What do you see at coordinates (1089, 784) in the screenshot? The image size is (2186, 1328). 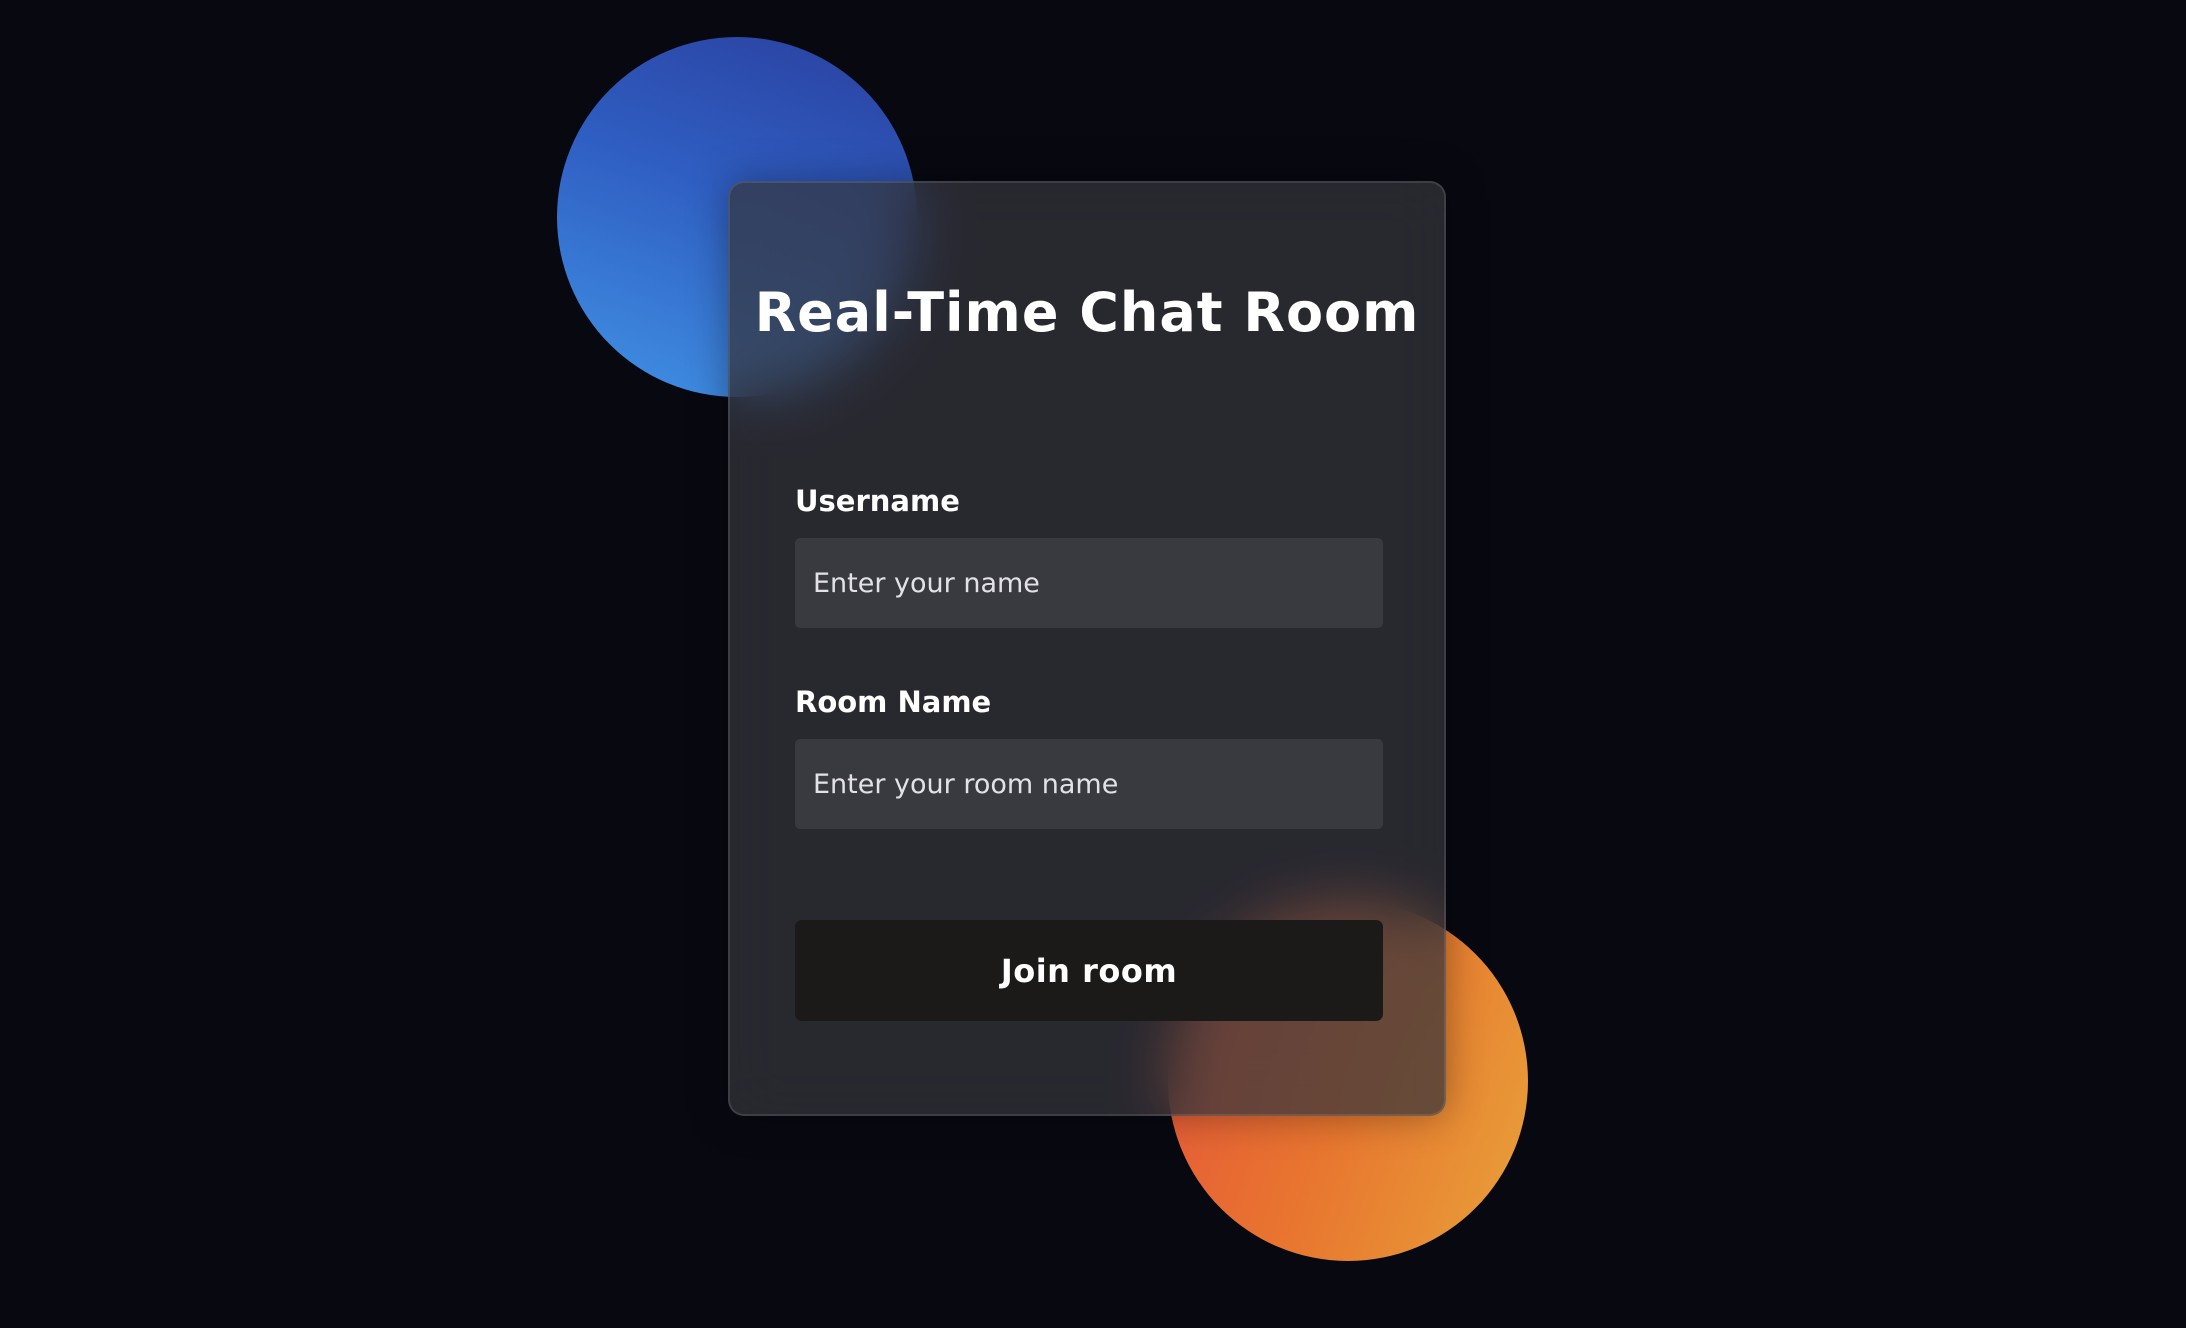 I see `room-name-input` at bounding box center [1089, 784].